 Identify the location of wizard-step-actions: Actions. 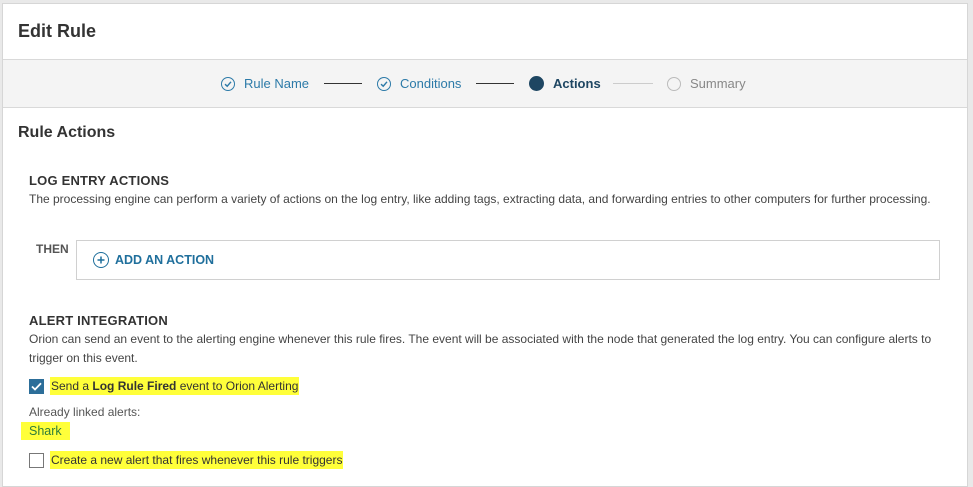
(565, 83).